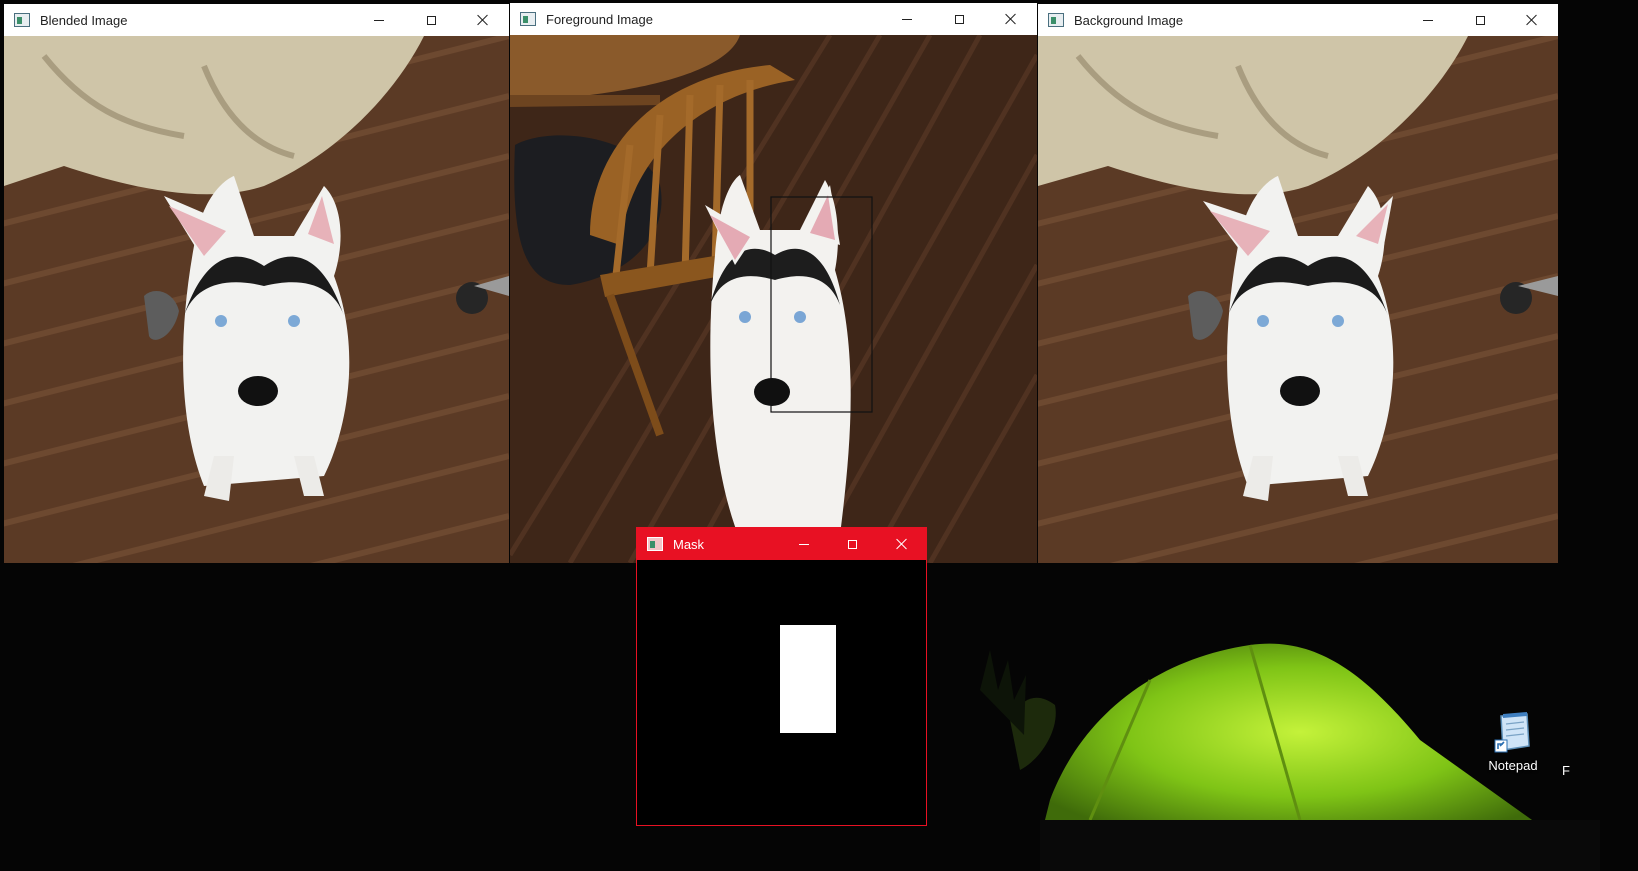  Describe the element at coordinates (84, 20) in the screenshot. I see `window-title: Blended Image` at that location.